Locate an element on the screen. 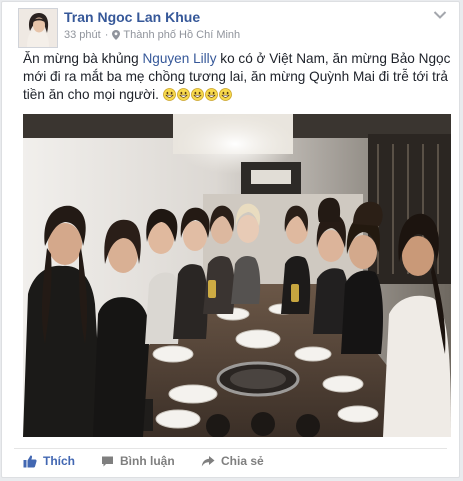 The height and width of the screenshot is (481, 463). comment-icon is located at coordinates (107, 461).